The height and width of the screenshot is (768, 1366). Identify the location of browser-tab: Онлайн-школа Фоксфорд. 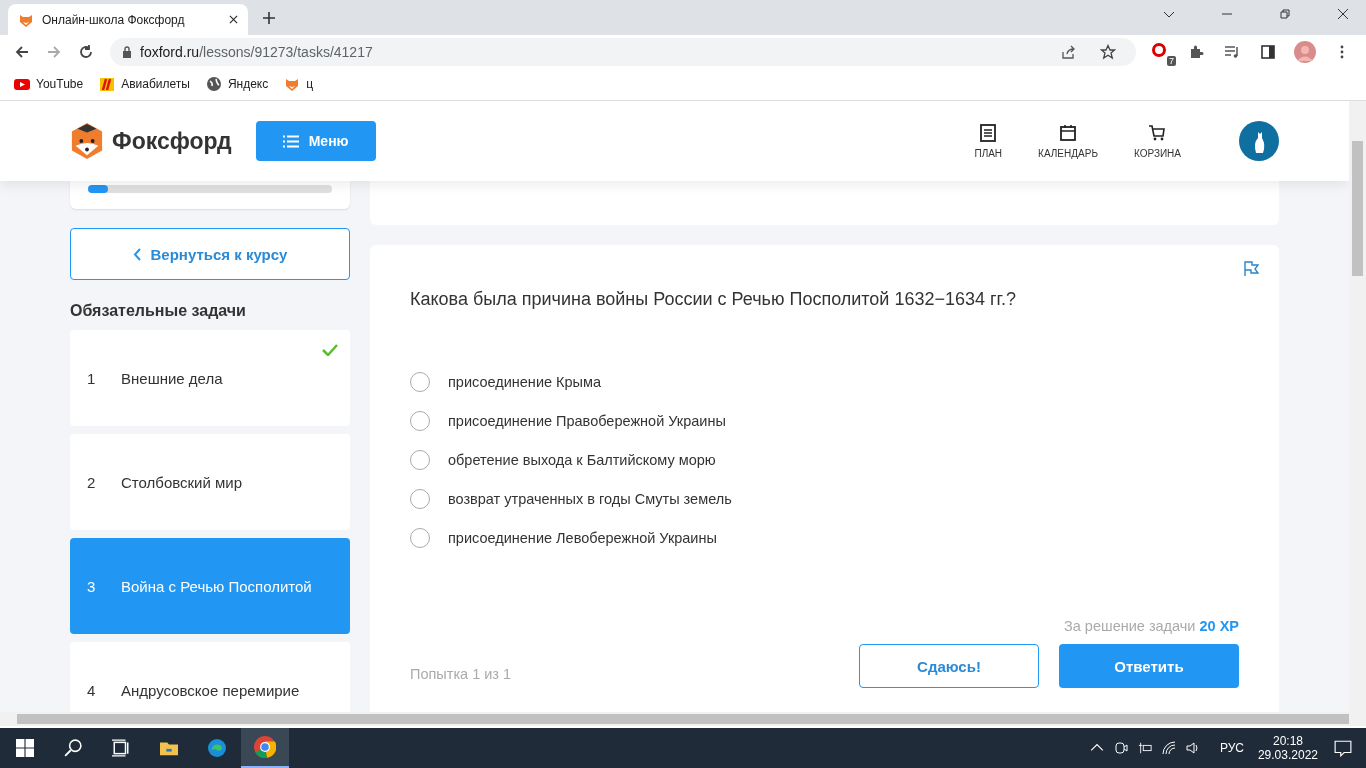
(128, 19).